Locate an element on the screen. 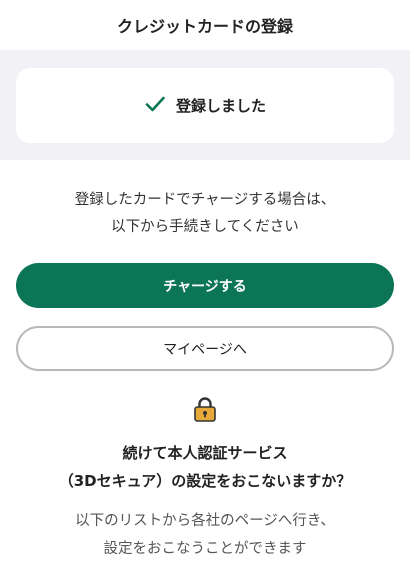  question-line-2: （3Dセキュア）の設定をおこないますか？ is located at coordinates (205, 481).